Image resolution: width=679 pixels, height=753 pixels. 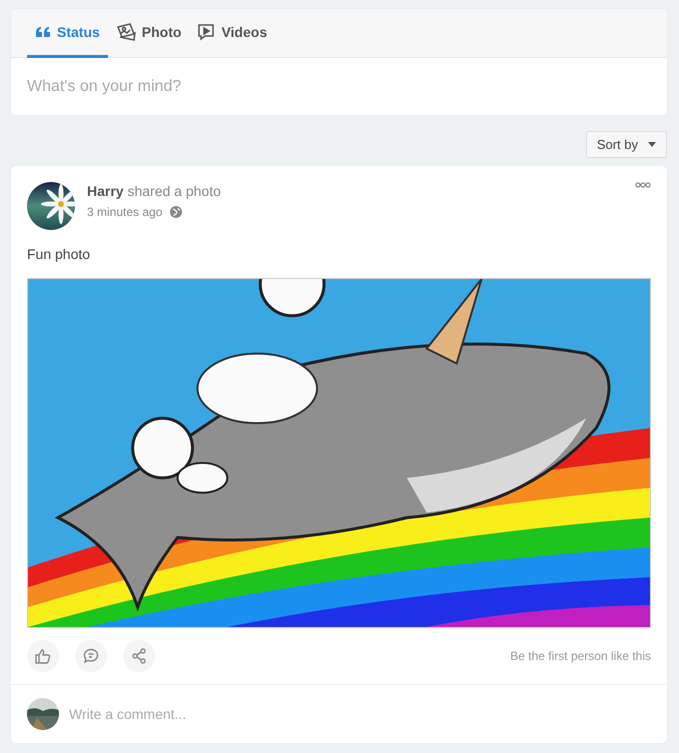 I want to click on share-icon, so click(x=139, y=656).